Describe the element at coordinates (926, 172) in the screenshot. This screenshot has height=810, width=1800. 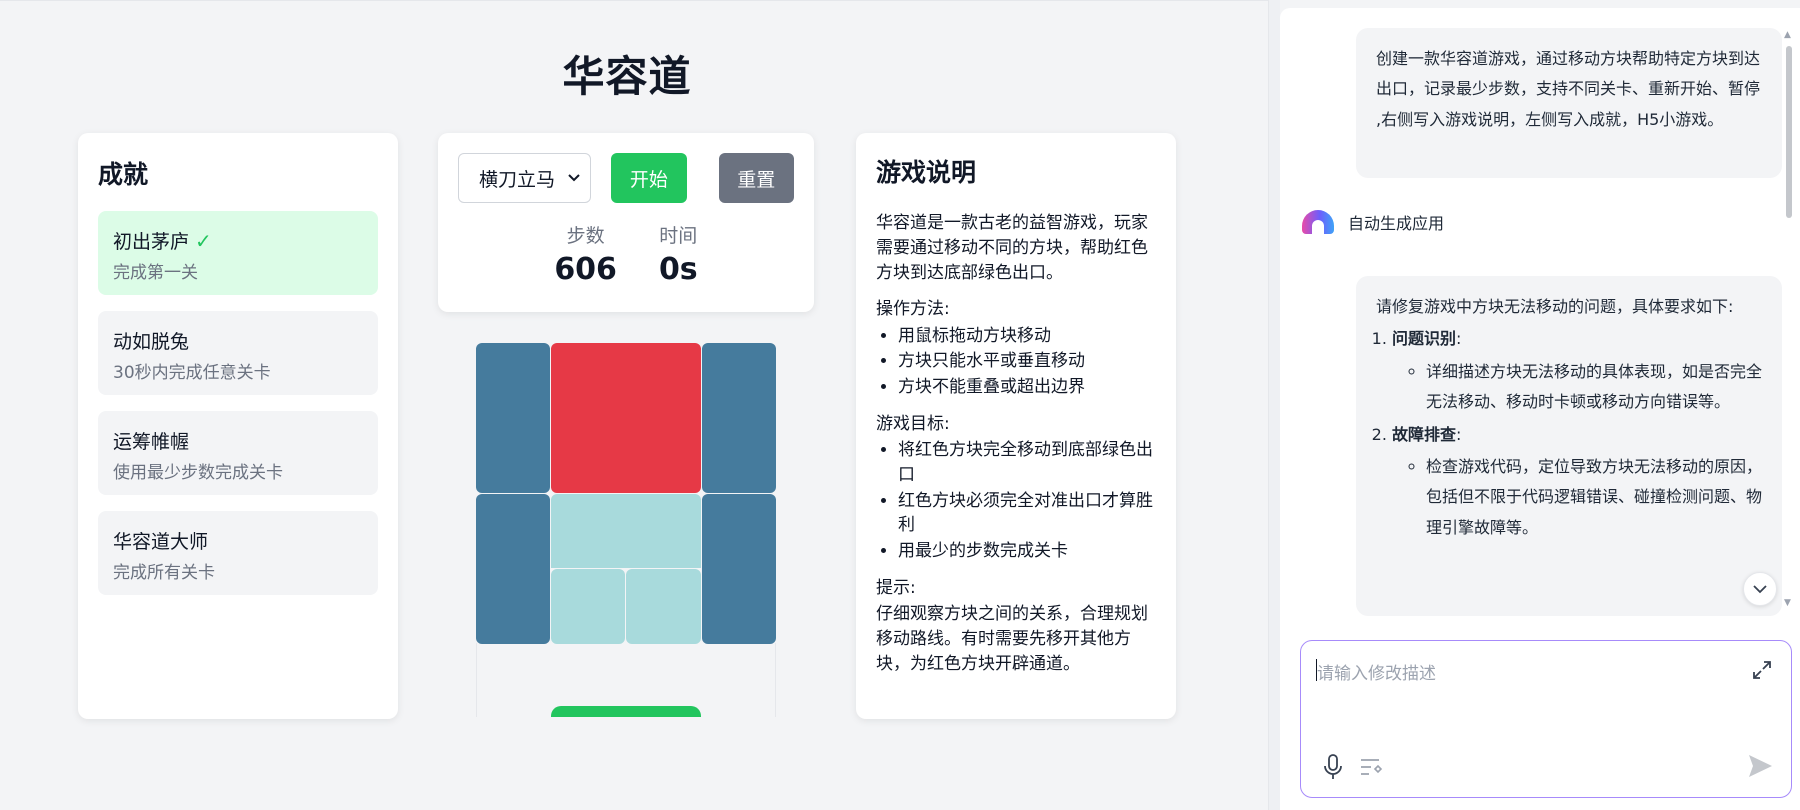
I see `instructions-title: 游戏说明` at that location.